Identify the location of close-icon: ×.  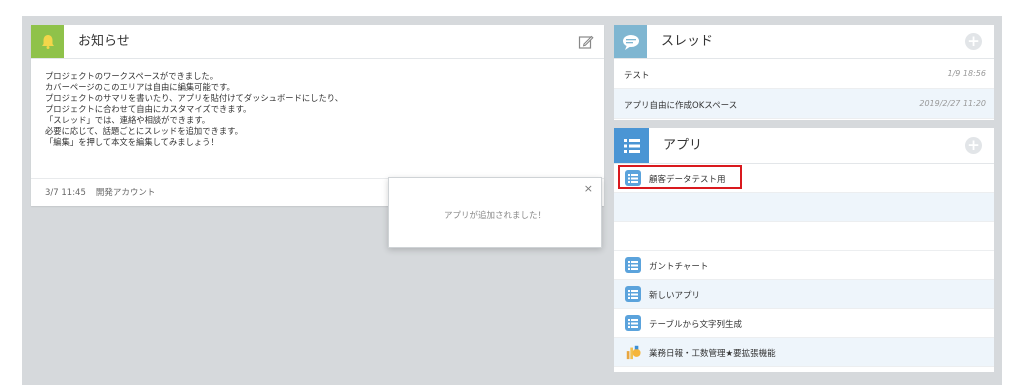
(588, 188).